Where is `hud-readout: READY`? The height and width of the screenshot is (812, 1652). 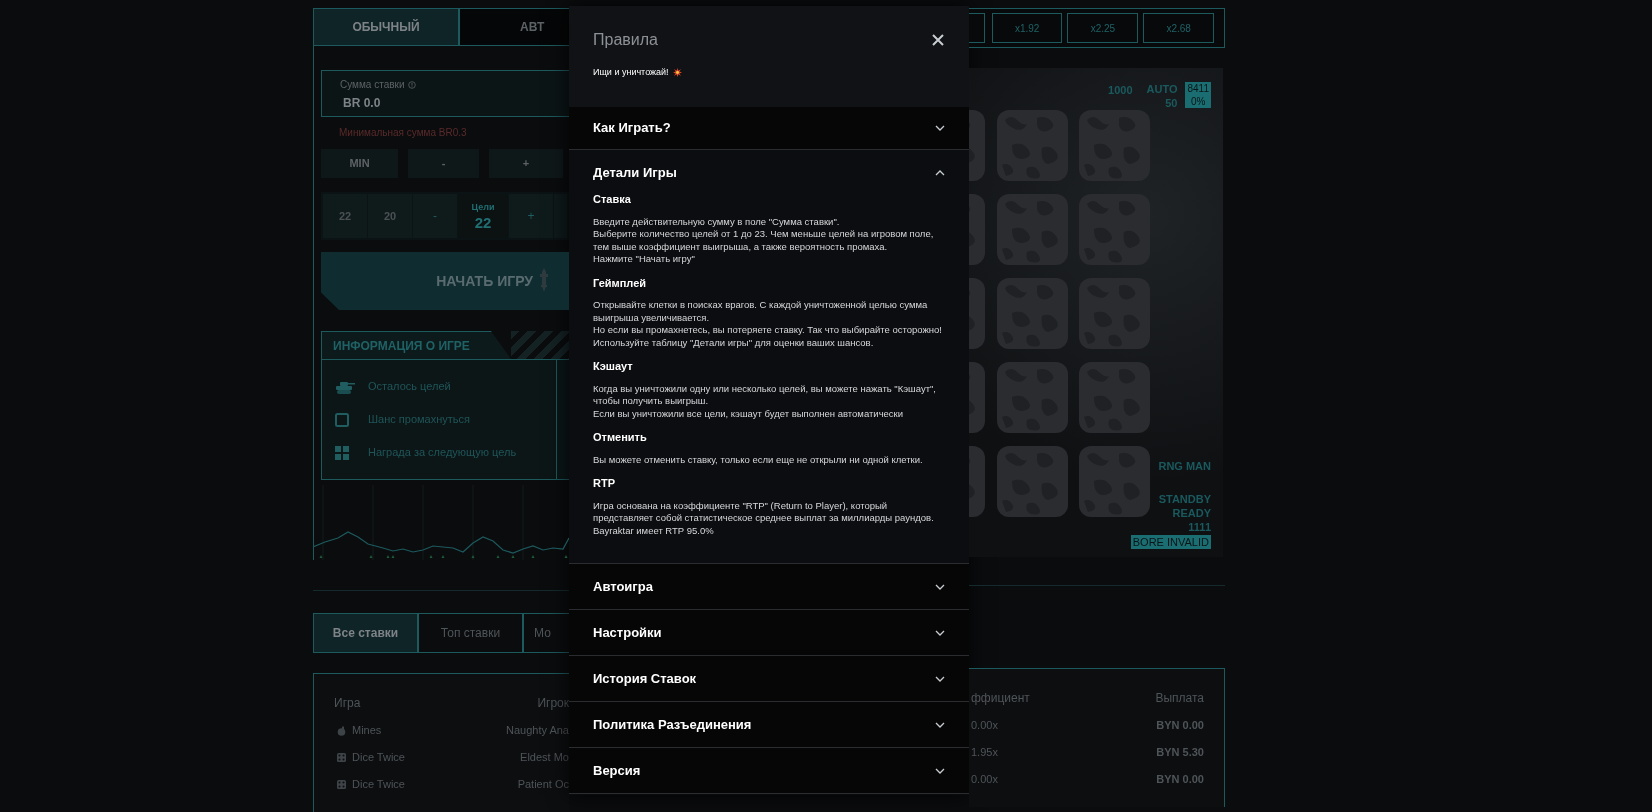 hud-readout: READY is located at coordinates (1191, 513).